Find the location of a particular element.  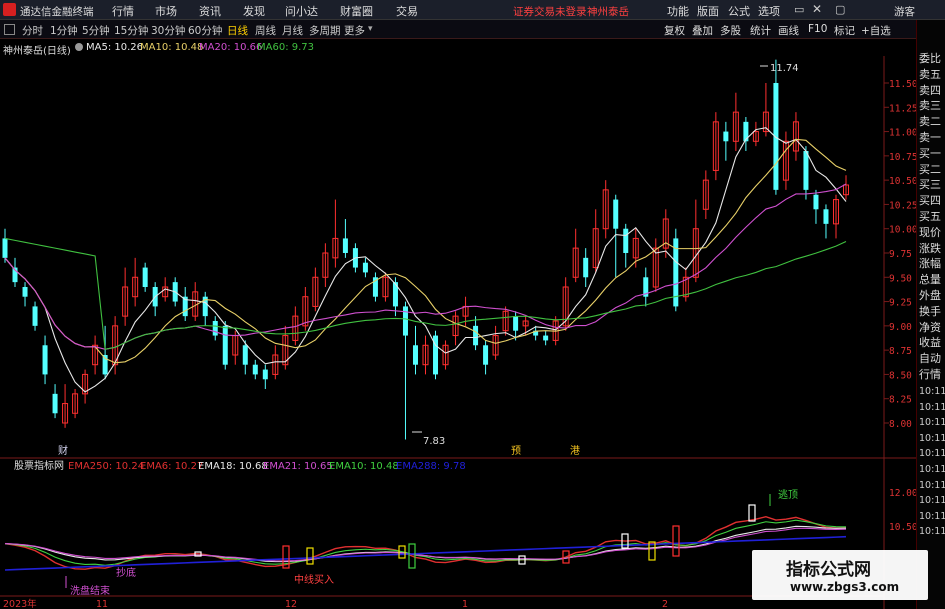

ema6-label: EMA6: 10.27 is located at coordinates (171, 466).